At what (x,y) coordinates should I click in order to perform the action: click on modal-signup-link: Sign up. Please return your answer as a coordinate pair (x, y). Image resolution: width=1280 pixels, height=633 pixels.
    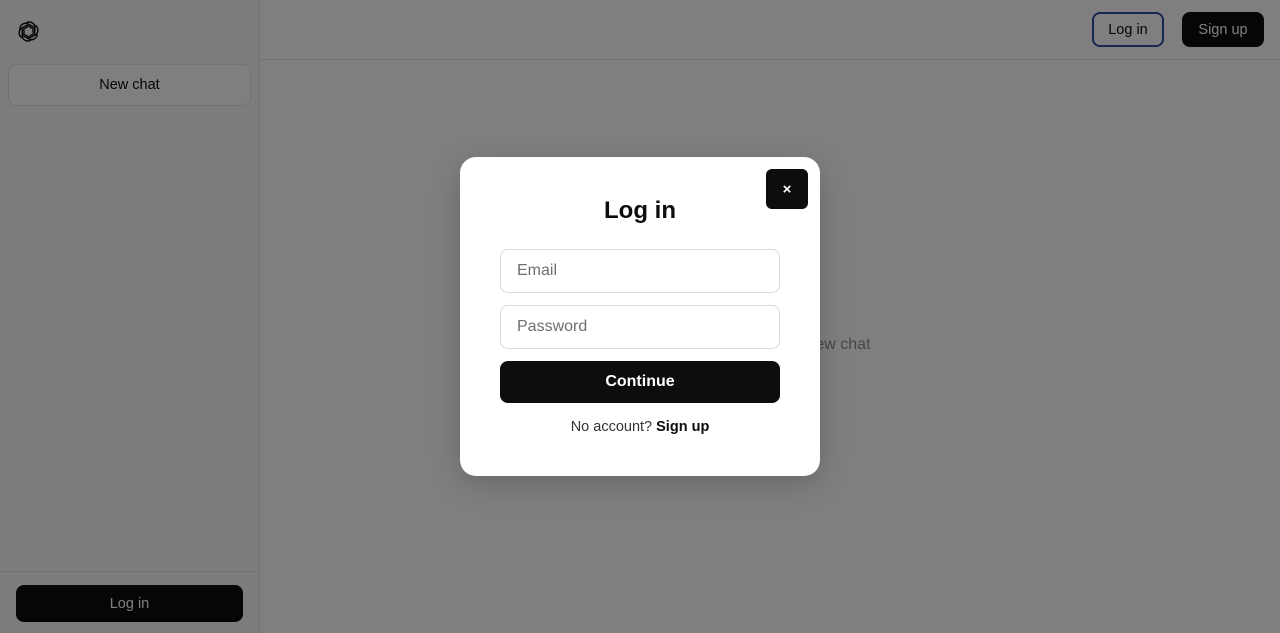
    Looking at the image, I should click on (682, 427).